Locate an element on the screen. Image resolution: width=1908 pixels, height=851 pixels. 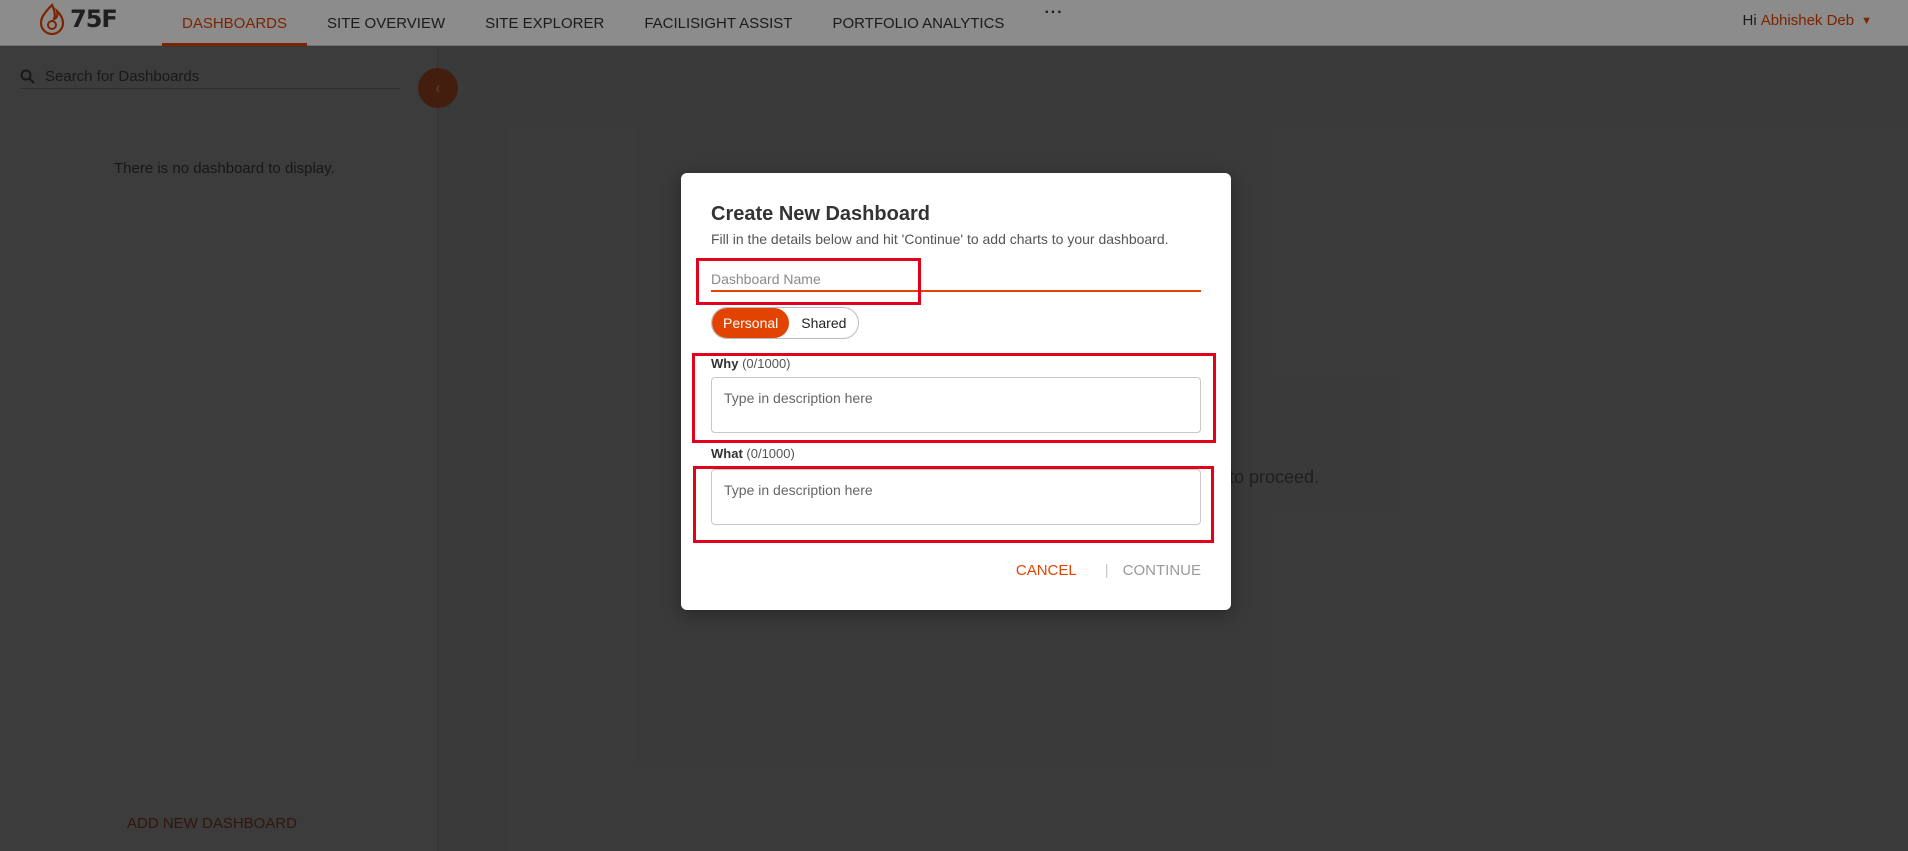
annotation-box-name is located at coordinates (808, 281).